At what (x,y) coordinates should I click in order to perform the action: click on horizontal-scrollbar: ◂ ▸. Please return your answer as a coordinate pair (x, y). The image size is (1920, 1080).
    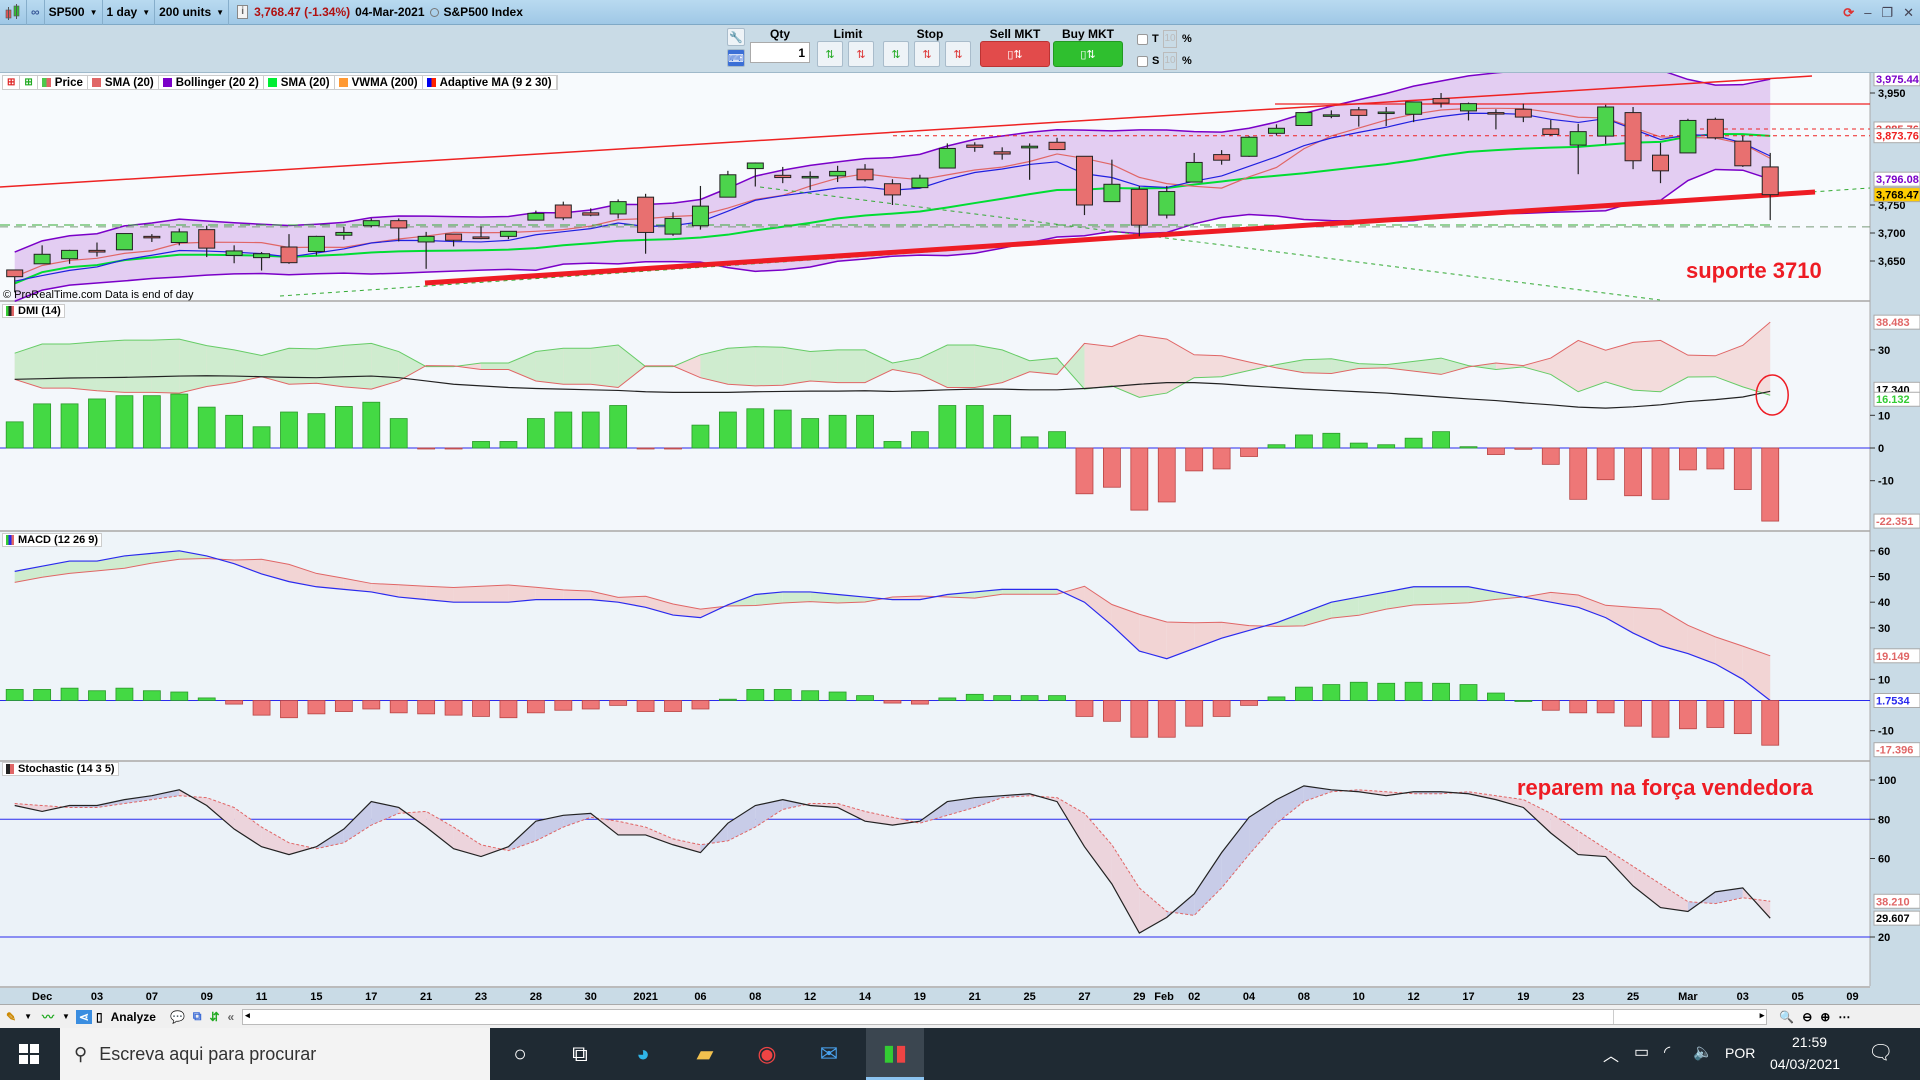
    Looking at the image, I should click on (1005, 1016).